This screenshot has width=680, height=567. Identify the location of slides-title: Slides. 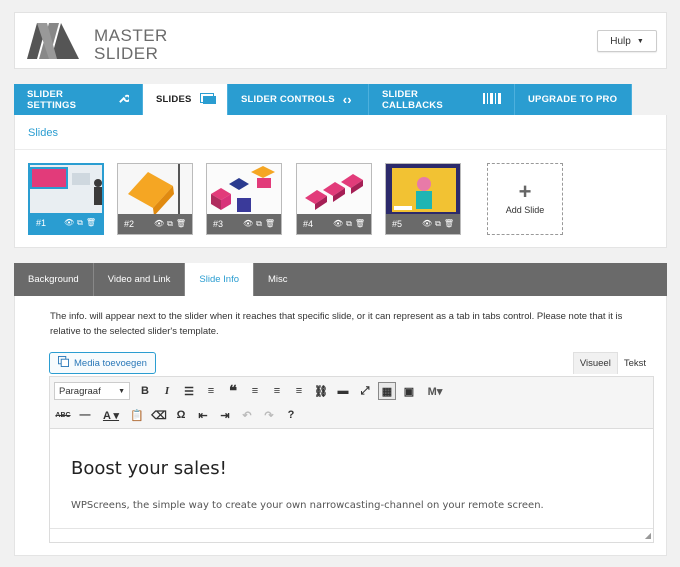
(43, 133).